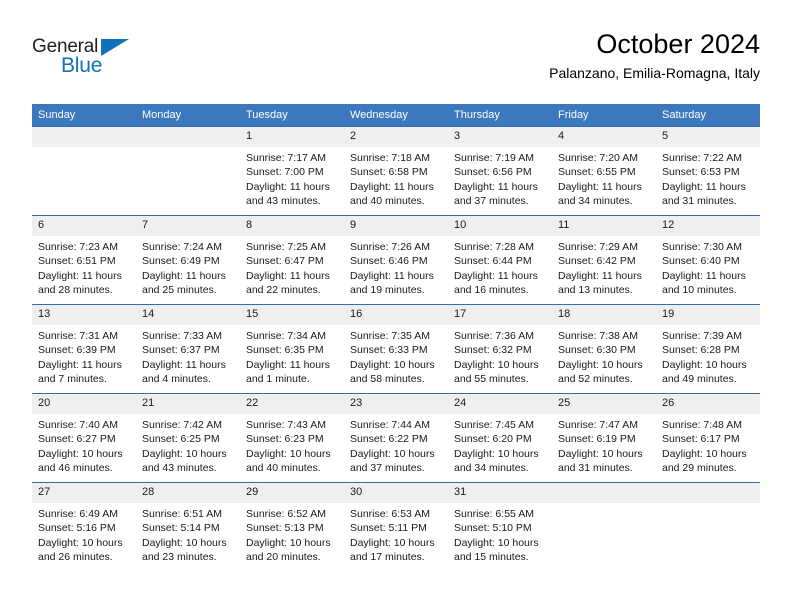 Image resolution: width=792 pixels, height=612 pixels. Describe the element at coordinates (396, 404) in the screenshot. I see `day-number: 23` at that location.